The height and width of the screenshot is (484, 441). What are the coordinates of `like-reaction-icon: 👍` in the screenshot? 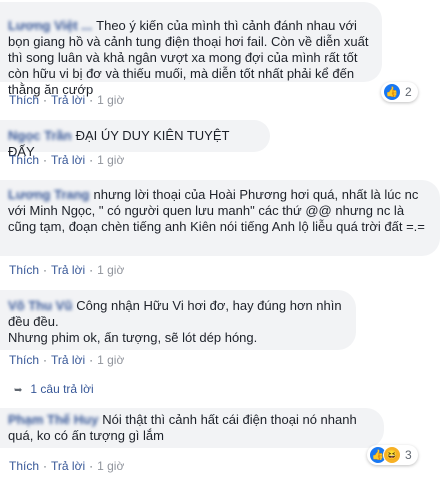 It's located at (392, 92).